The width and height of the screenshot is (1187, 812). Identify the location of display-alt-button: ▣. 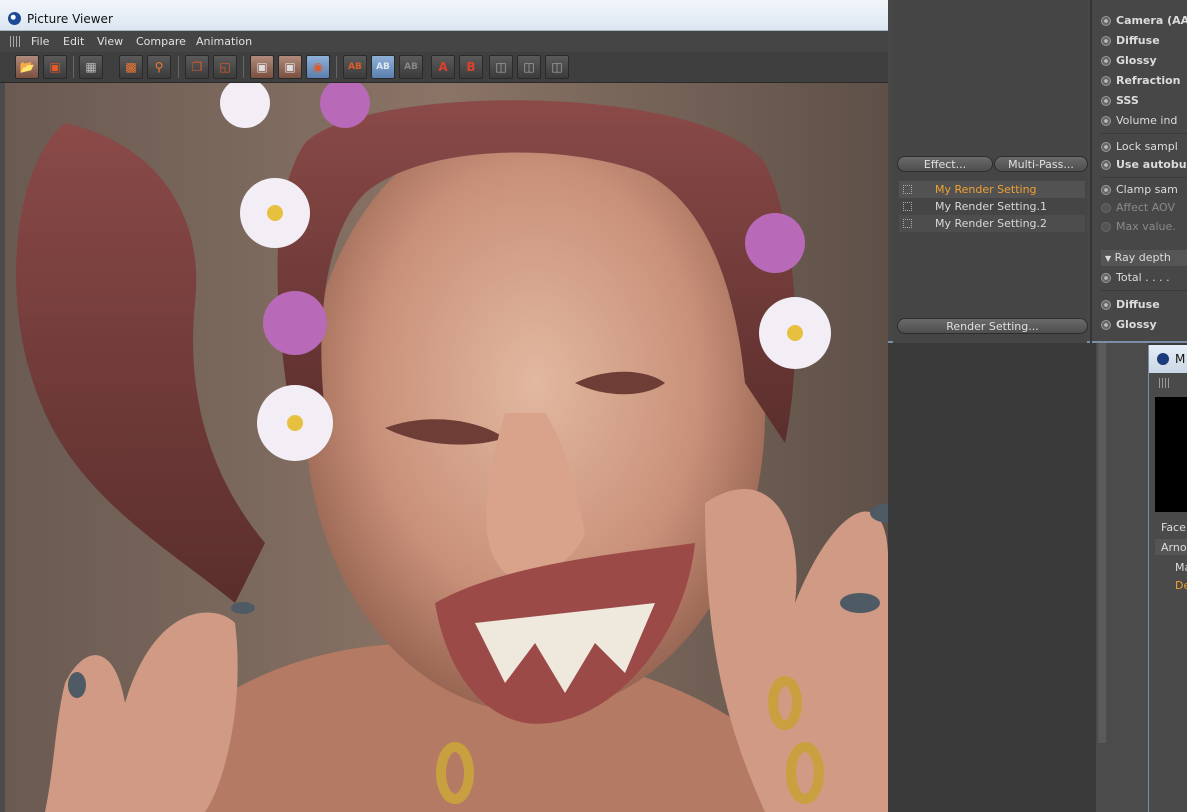
(290, 67).